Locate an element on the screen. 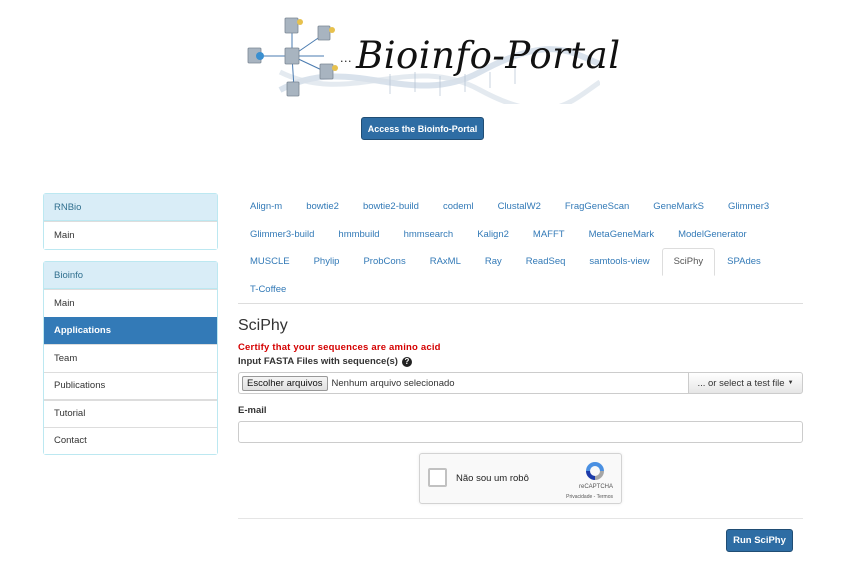  run-sciphy-button: Run SciPhy is located at coordinates (759, 540).